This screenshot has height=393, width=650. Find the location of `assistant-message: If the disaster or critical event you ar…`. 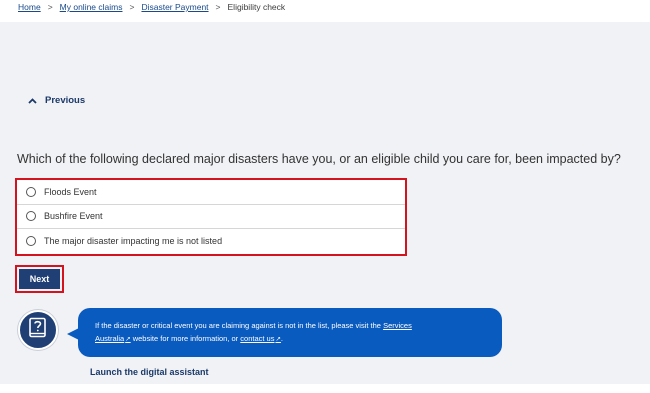

assistant-message: If the disaster or critical event you ar… is located at coordinates (290, 333).